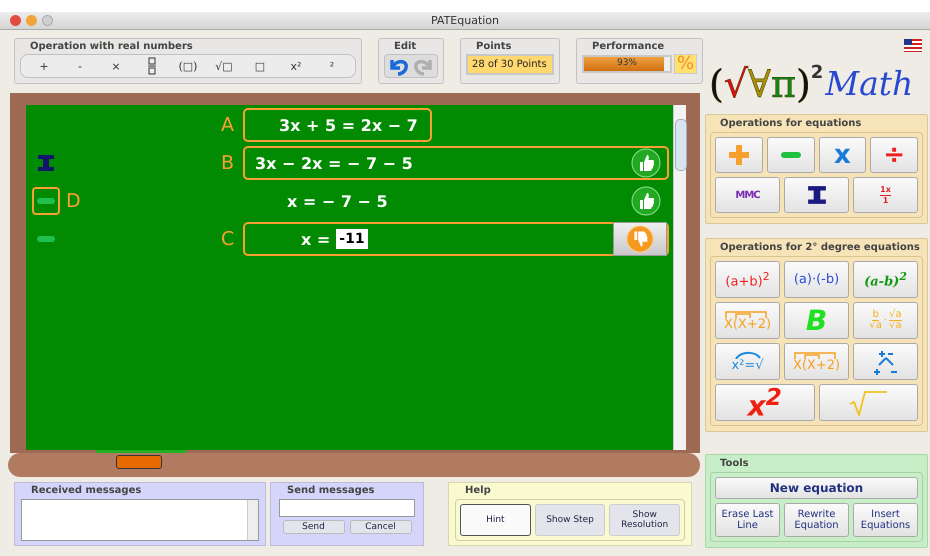 This screenshot has width=930, height=556. What do you see at coordinates (510, 64) in the screenshot?
I see `points-value: 28 of 30 Points` at bounding box center [510, 64].